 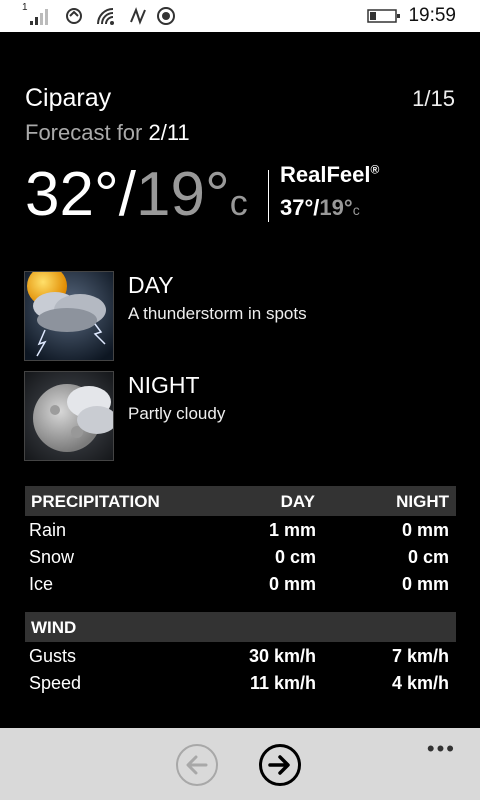 I want to click on data-sync-icon, so click(x=74, y=16).